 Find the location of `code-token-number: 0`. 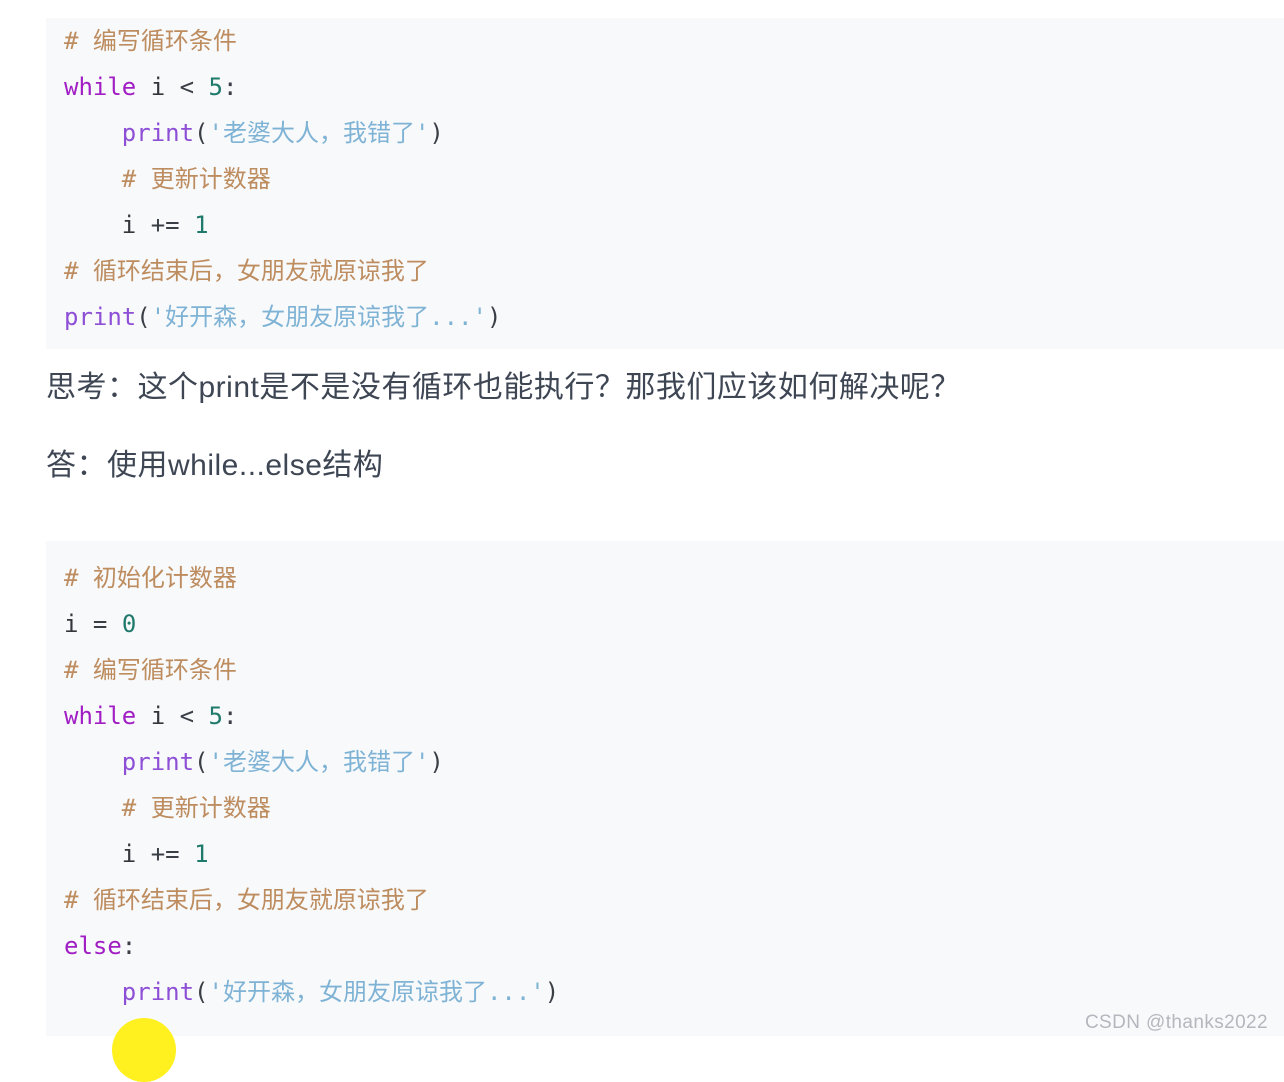

code-token-number: 0 is located at coordinates (129, 624).